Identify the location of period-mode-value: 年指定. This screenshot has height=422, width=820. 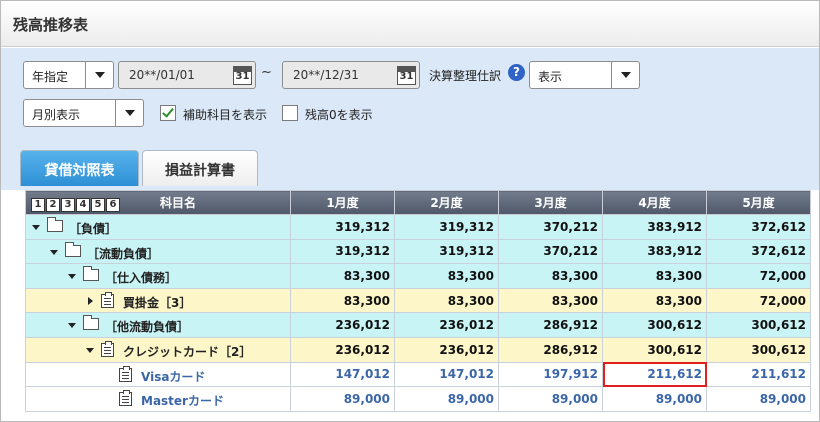
(50, 77).